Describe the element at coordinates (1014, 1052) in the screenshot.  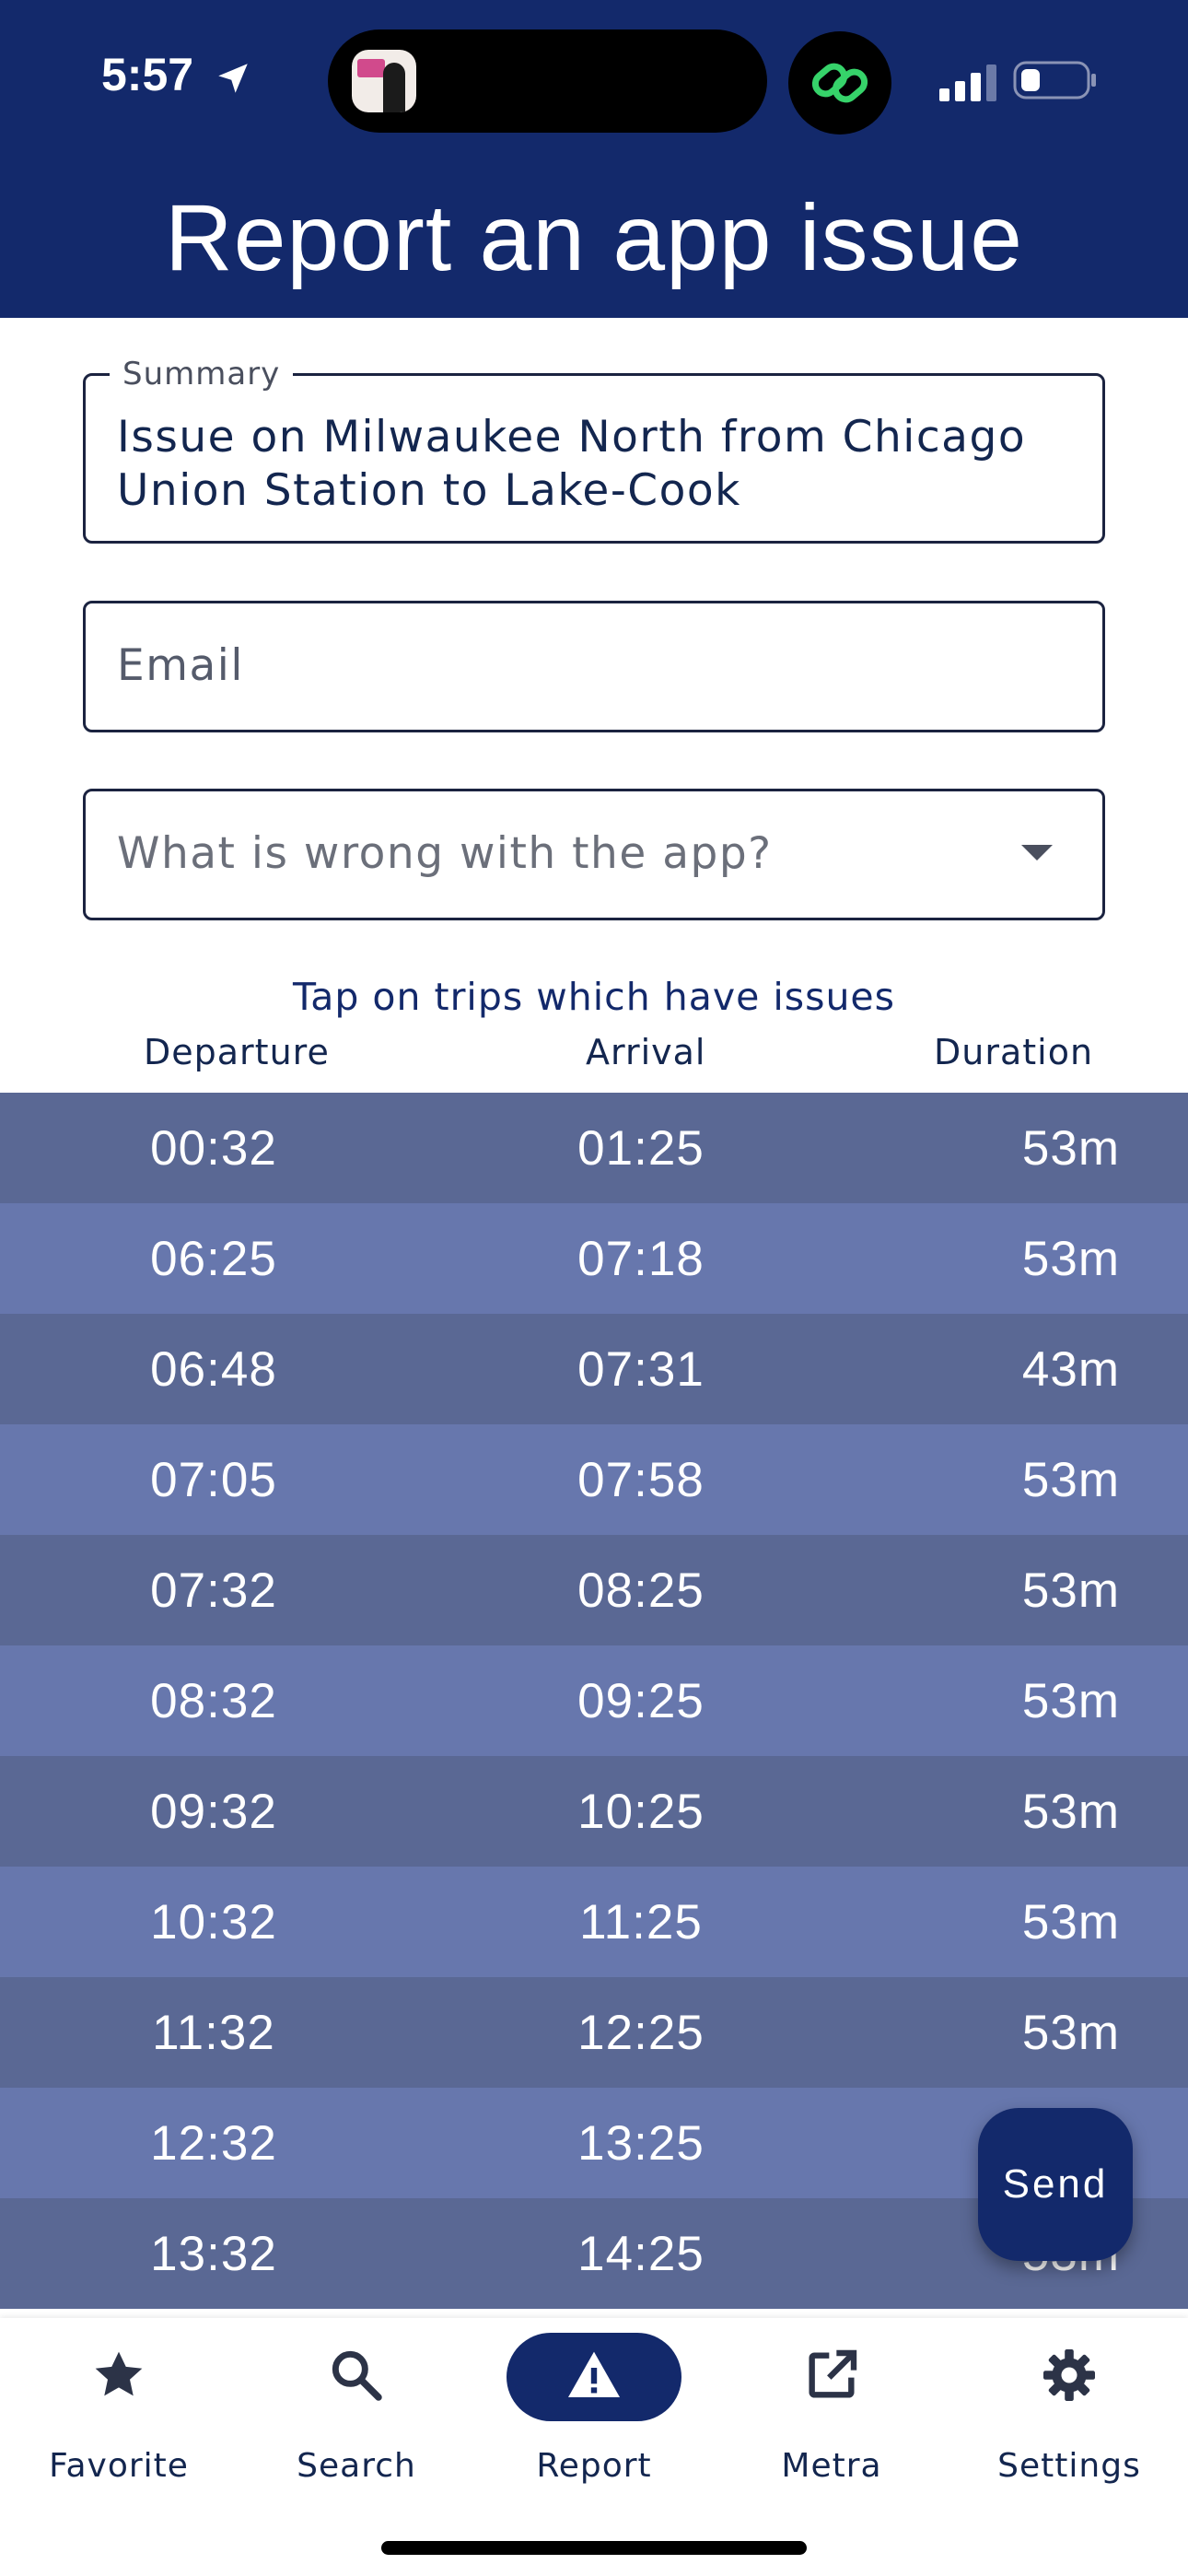
I see `column-header-duration: Duration` at that location.